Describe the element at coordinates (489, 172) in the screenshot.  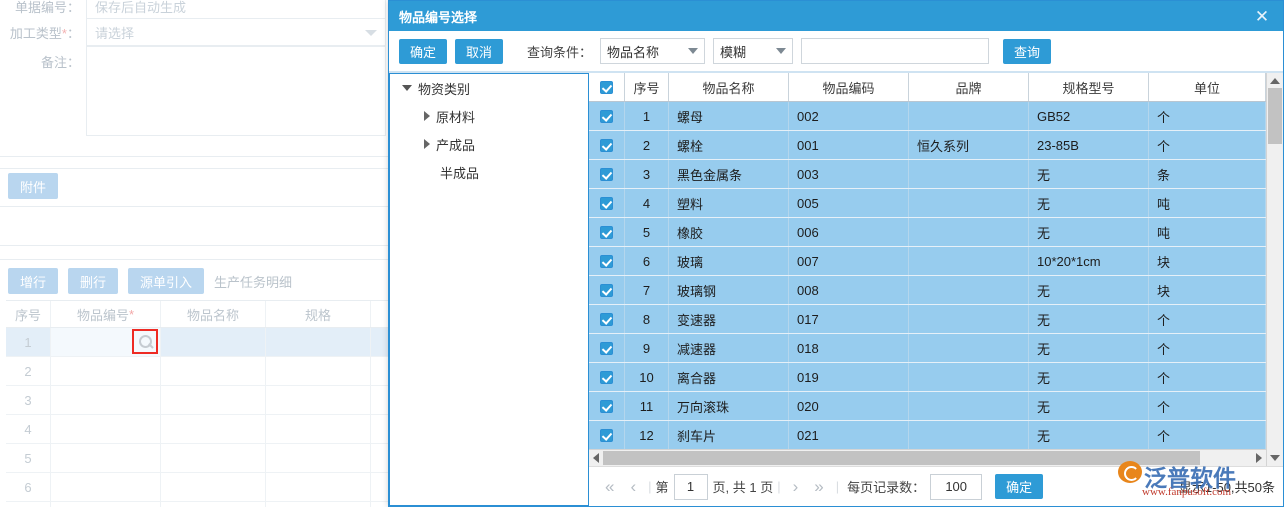
I see `tree-node-3: 半成品` at that location.